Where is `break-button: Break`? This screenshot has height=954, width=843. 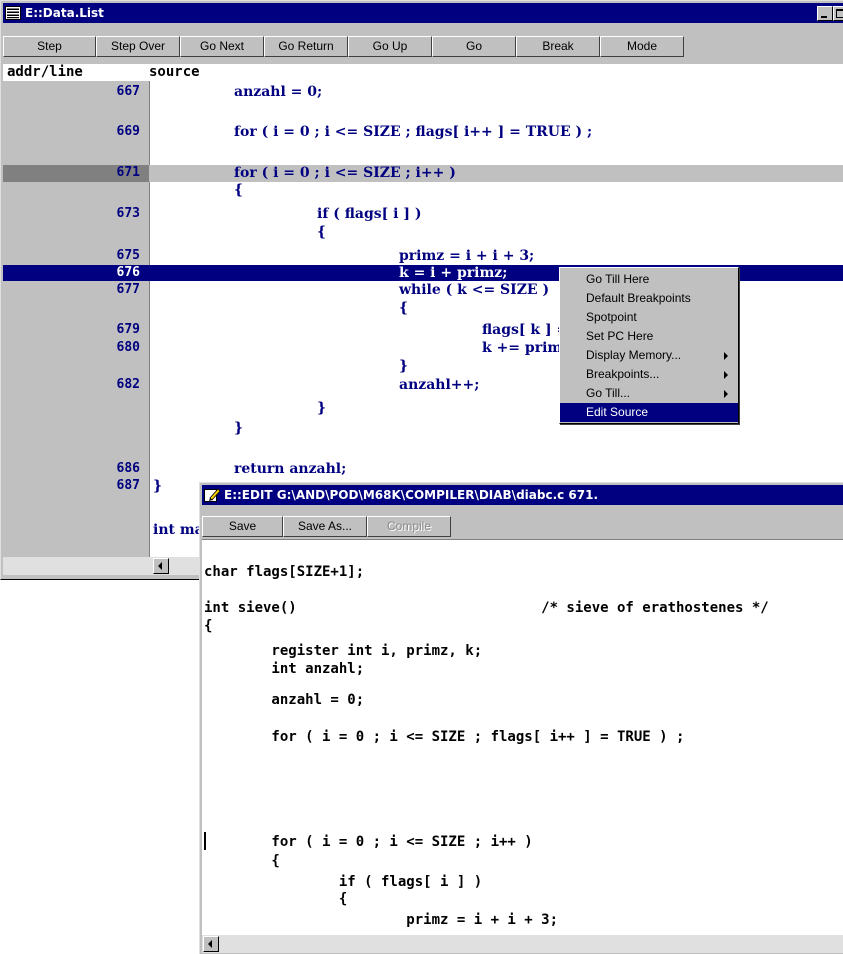 break-button: Break is located at coordinates (558, 46).